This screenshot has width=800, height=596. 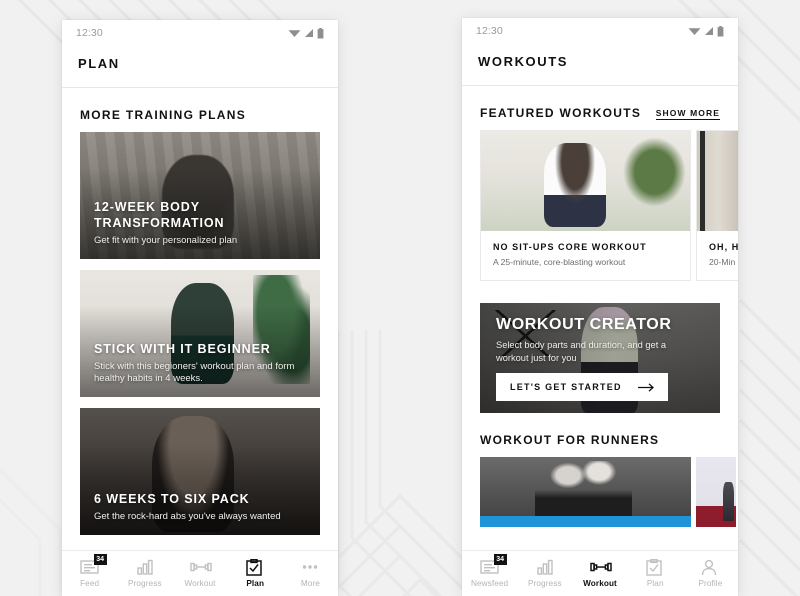 What do you see at coordinates (600, 31) in the screenshot?
I see `status-bar-right: 12:30` at bounding box center [600, 31].